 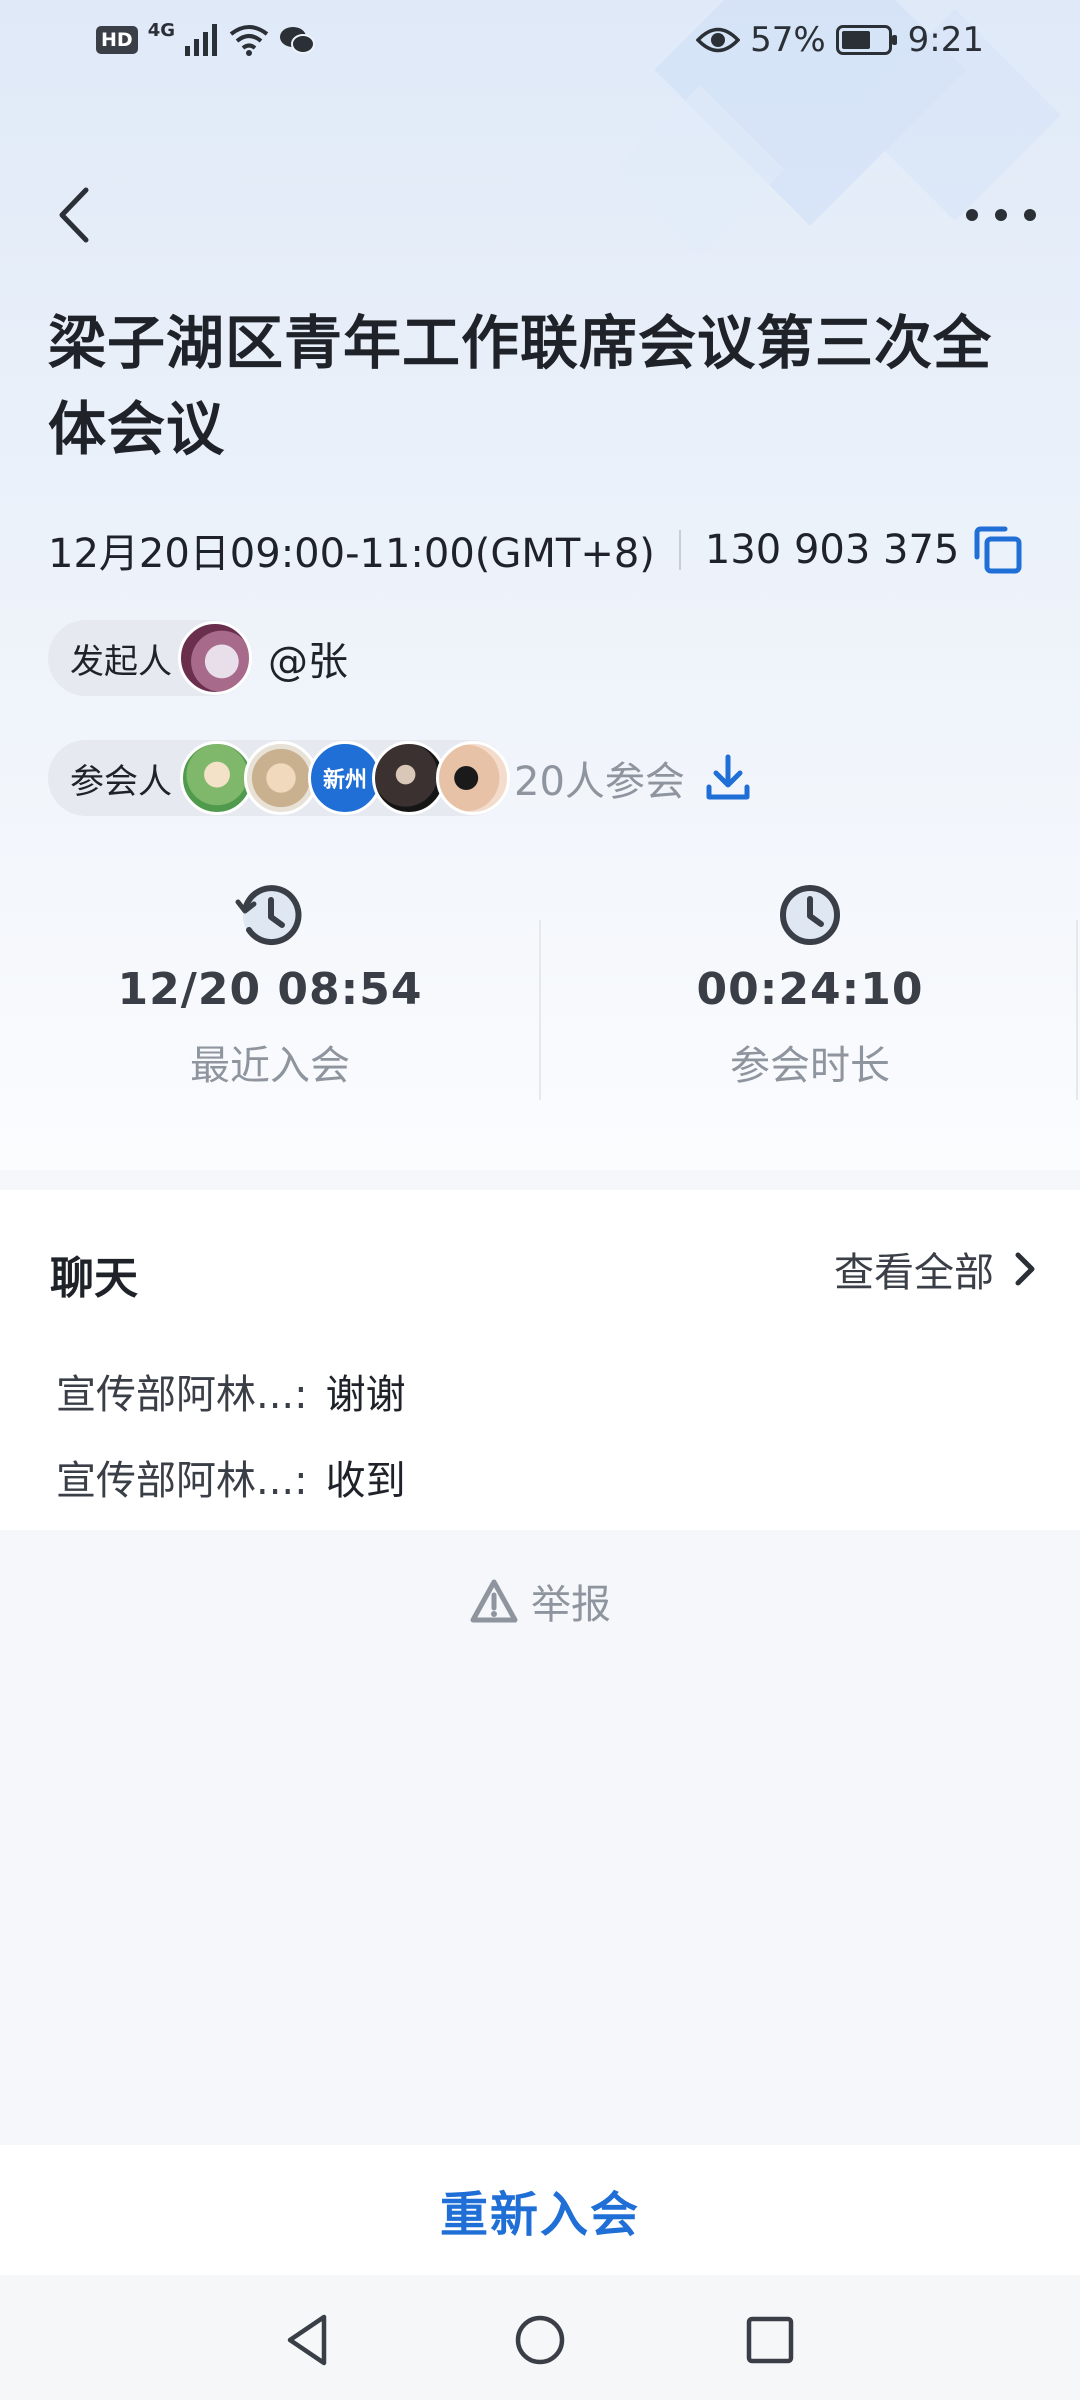 I want to click on hd-badge: HD, so click(x=117, y=40).